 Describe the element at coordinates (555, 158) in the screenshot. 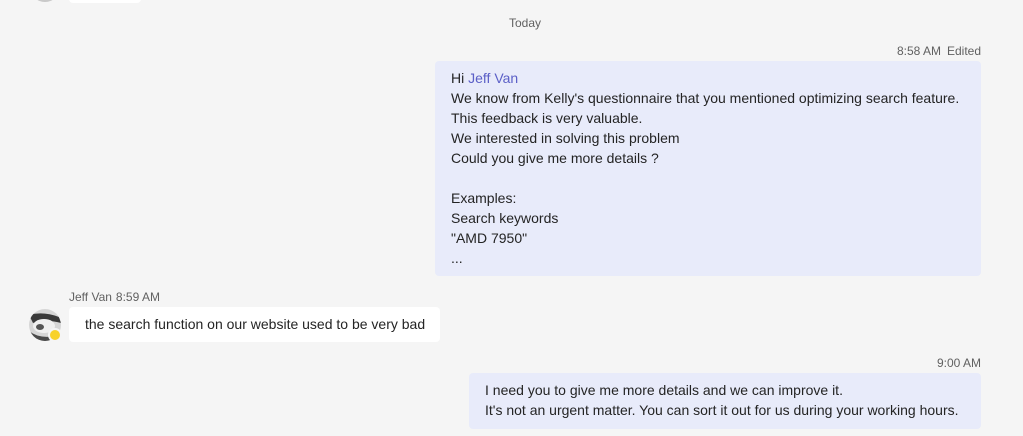

I see `message-line: Could you give me more details ?` at that location.